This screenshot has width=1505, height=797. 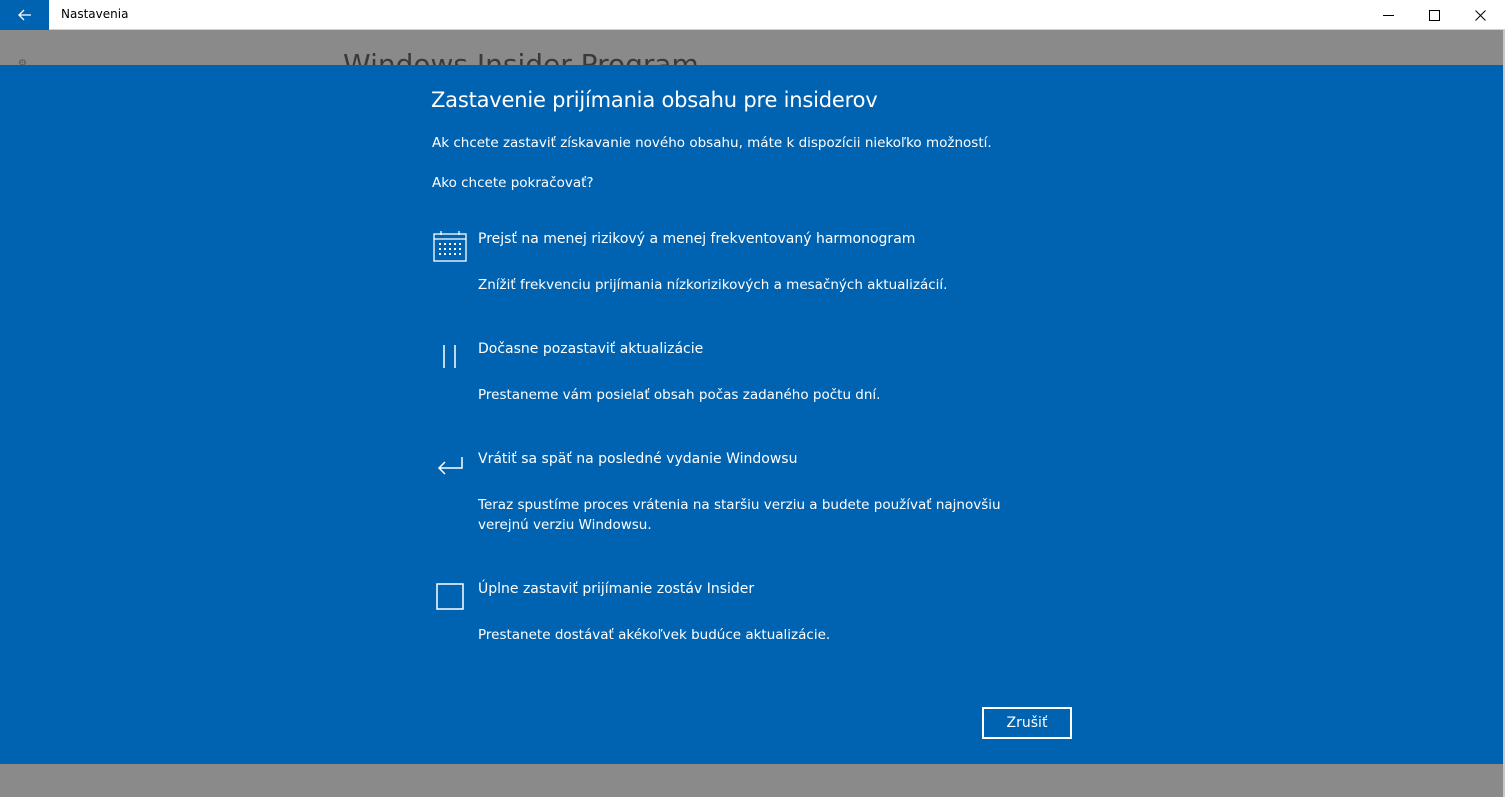 What do you see at coordinates (450, 466) in the screenshot?
I see `return-arrow-icon` at bounding box center [450, 466].